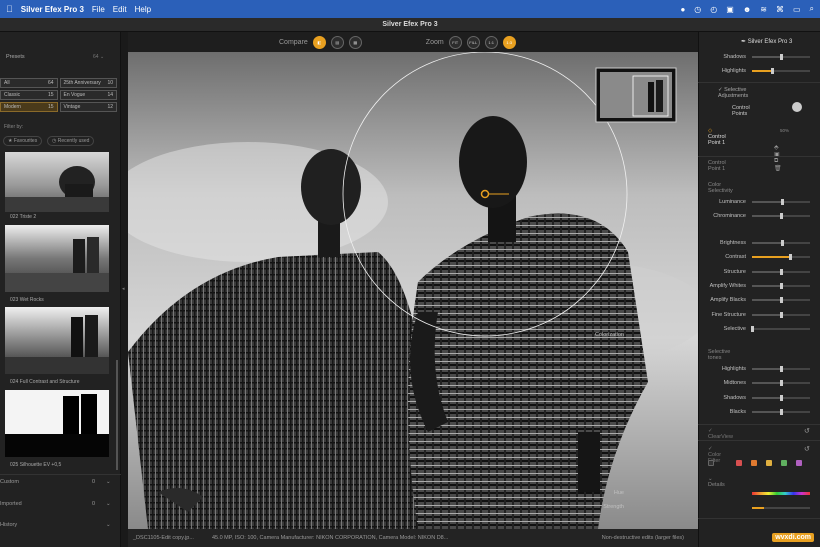 Image resolution: width=820 pixels, height=547 pixels. I want to click on amplify-whites-slider, so click(781, 285).